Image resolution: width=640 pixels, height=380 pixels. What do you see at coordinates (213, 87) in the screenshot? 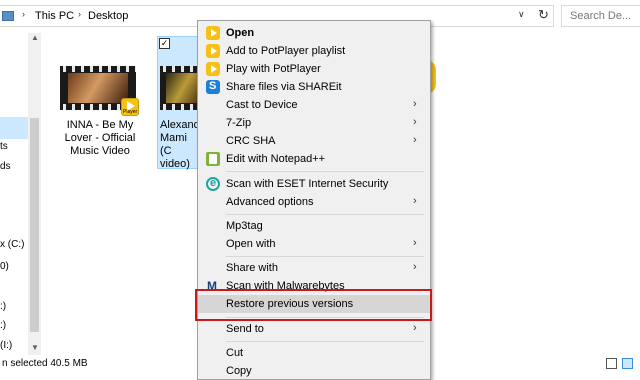
I see `shareit-icon` at bounding box center [213, 87].